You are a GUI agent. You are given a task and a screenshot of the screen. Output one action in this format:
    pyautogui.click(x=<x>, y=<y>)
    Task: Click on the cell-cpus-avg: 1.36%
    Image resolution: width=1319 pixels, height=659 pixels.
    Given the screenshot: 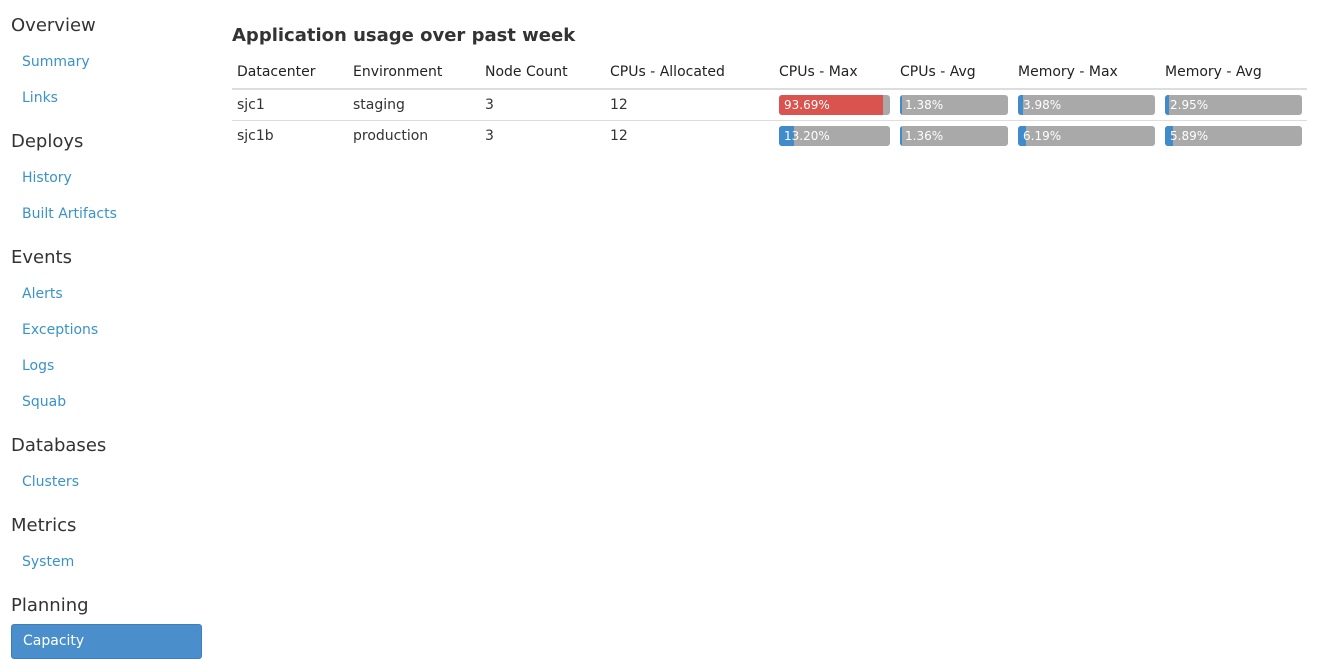 What is the action you would take?
    pyautogui.click(x=954, y=135)
    